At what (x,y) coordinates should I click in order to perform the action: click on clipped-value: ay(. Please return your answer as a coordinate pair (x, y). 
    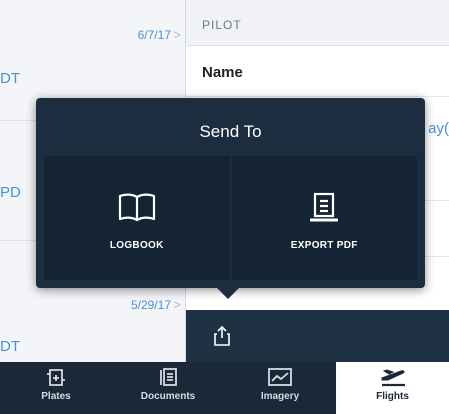
    Looking at the image, I should click on (438, 128).